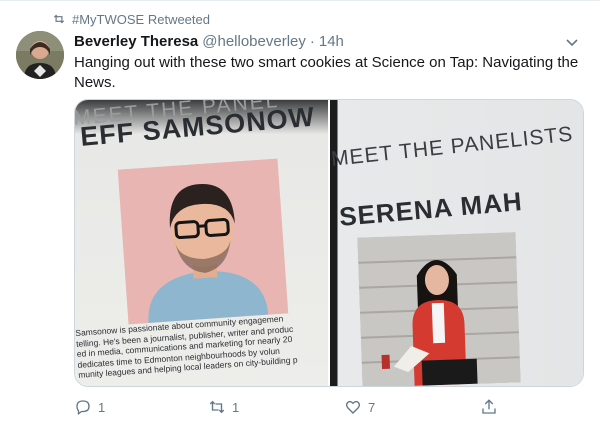 The width and height of the screenshot is (600, 424). I want to click on author-name: Beverley Theresa, so click(136, 42).